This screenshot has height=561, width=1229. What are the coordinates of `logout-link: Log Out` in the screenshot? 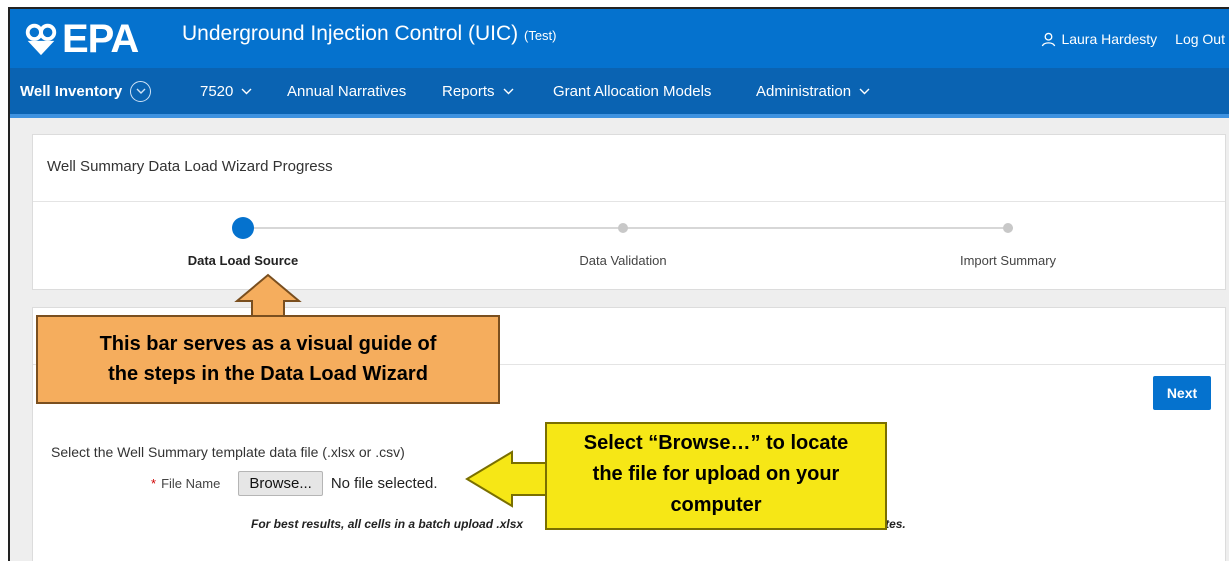 It's located at (1200, 39).